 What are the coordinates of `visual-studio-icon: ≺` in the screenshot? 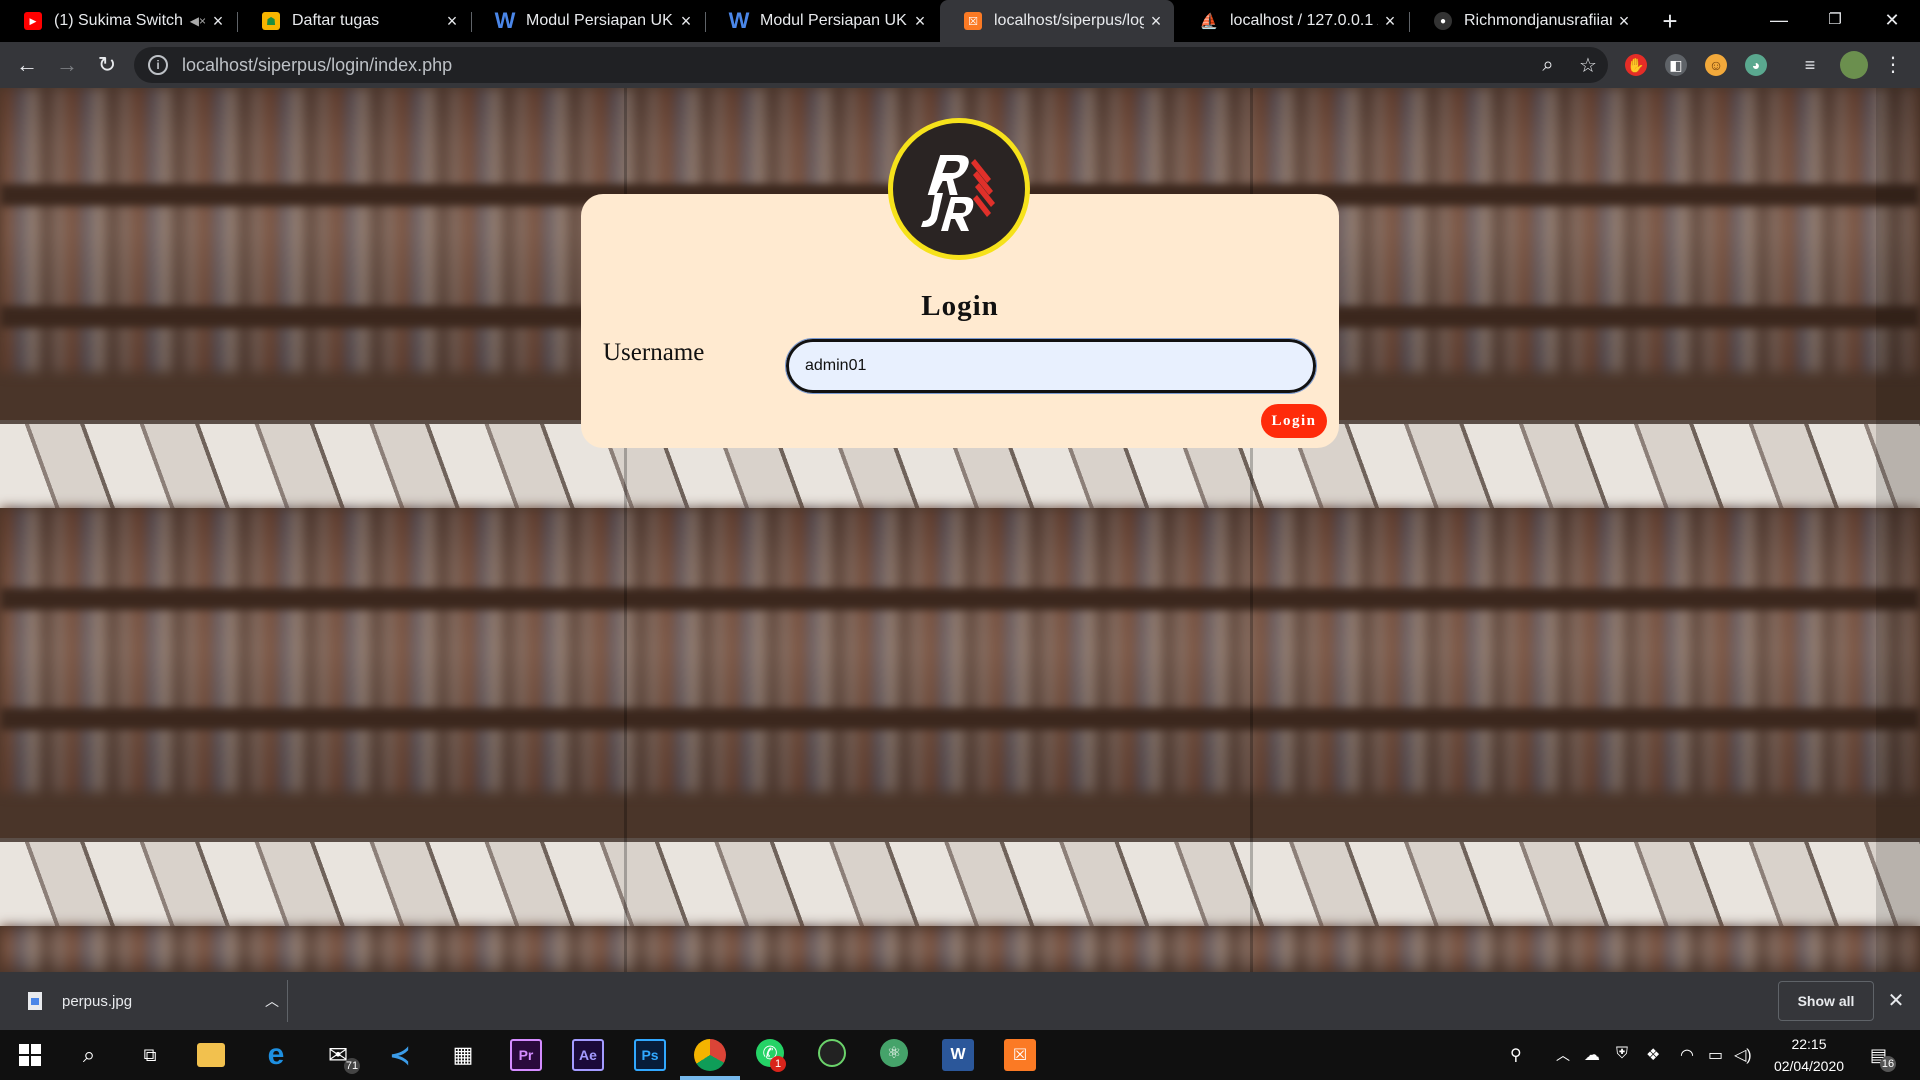 It's located at (400, 1055).